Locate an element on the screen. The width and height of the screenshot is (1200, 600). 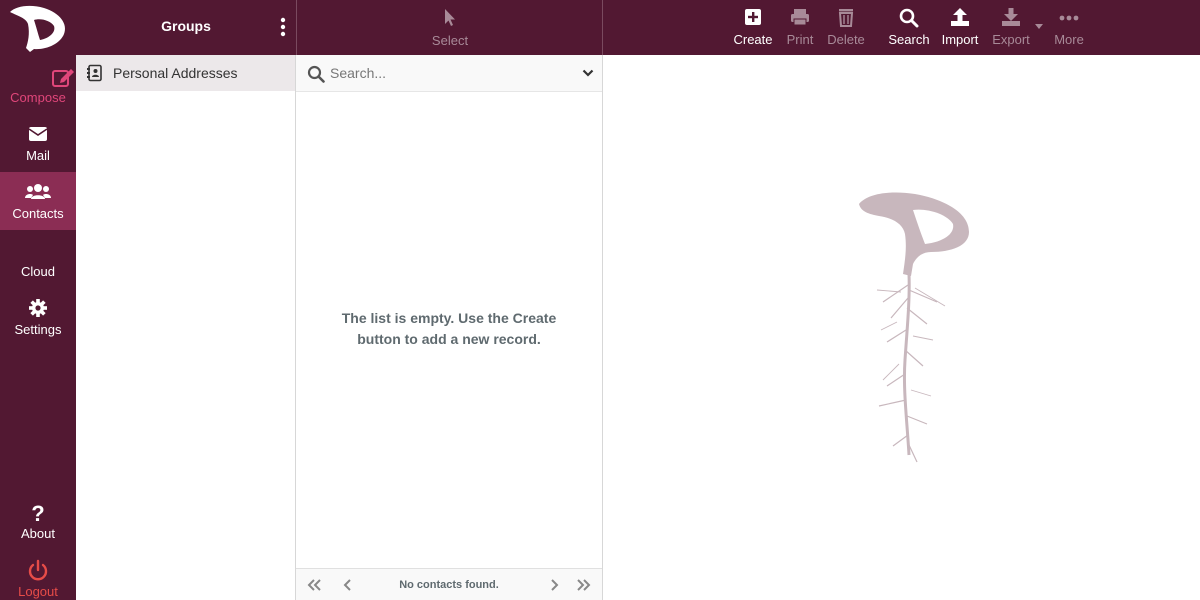
download-icon is located at coordinates (1011, 17).